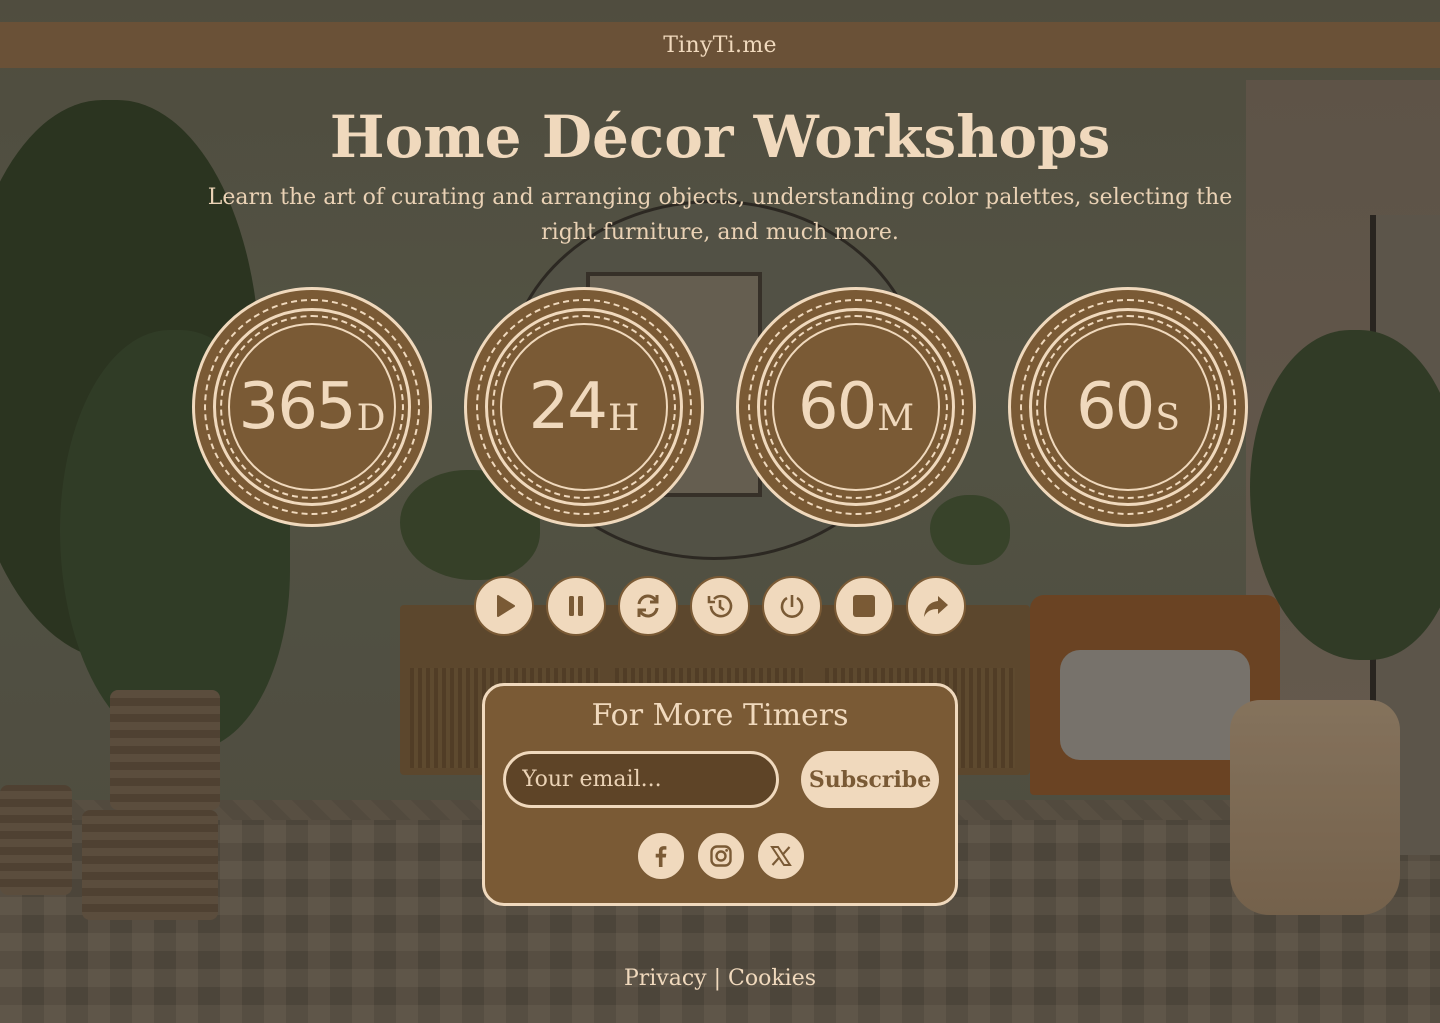 This screenshot has width=1440, height=1023. I want to click on subscribe-panel: For More Timers Subscribe, so click(720, 794).